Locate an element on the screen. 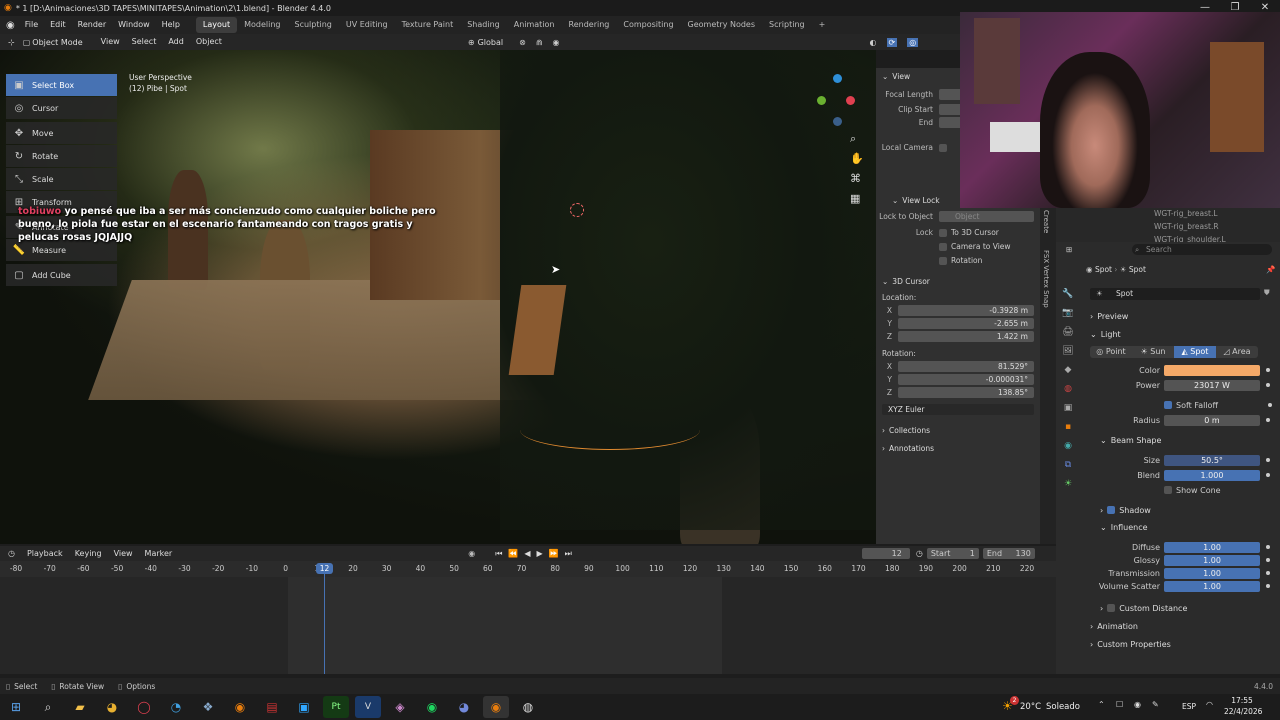 This screenshot has width=1280, height=720. tool-add-cube: ▢ Add Cube is located at coordinates (61, 275).